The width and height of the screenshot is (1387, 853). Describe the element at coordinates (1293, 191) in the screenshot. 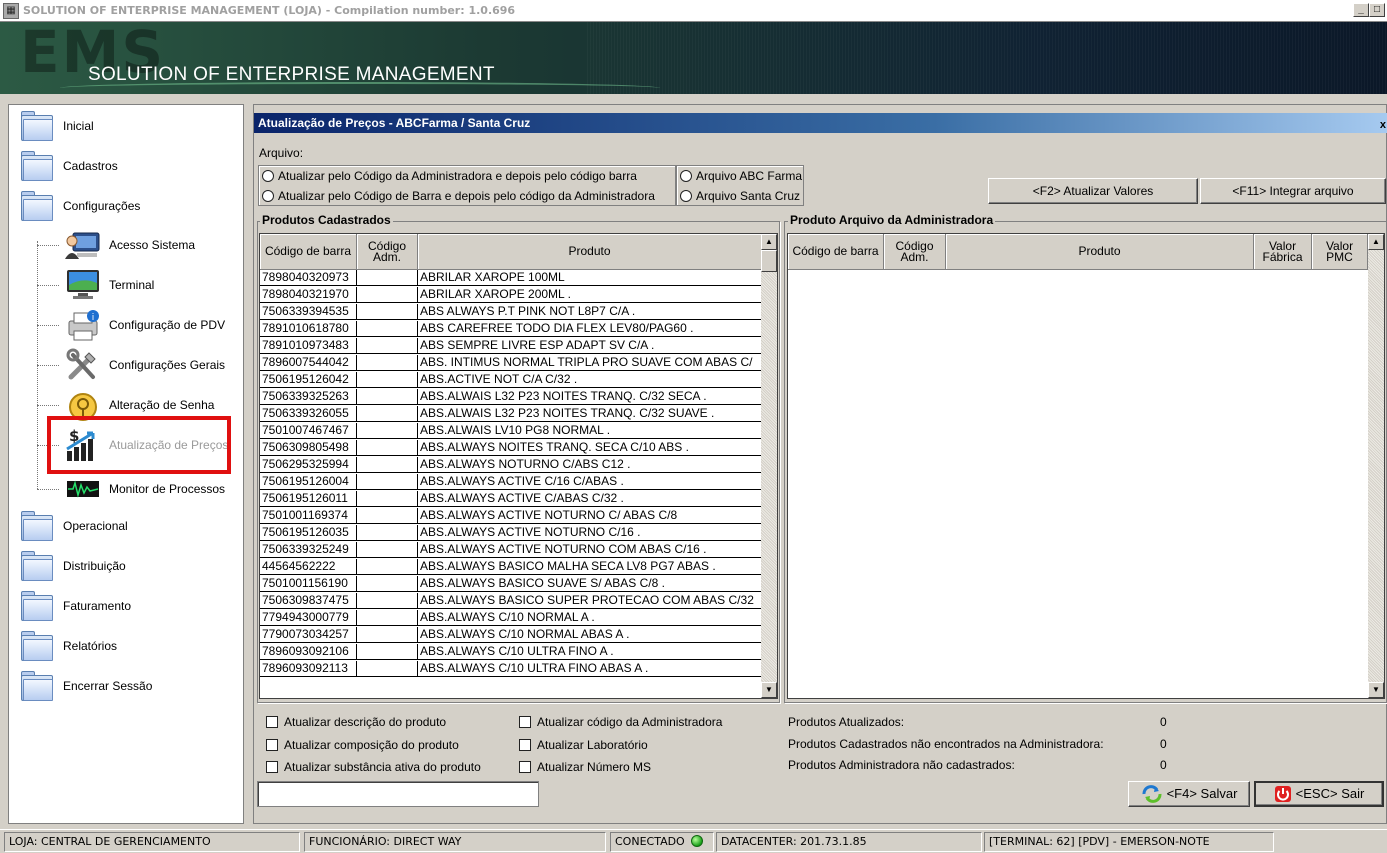

I see `integrate-file-button: <F11> Integrar arquivo` at that location.